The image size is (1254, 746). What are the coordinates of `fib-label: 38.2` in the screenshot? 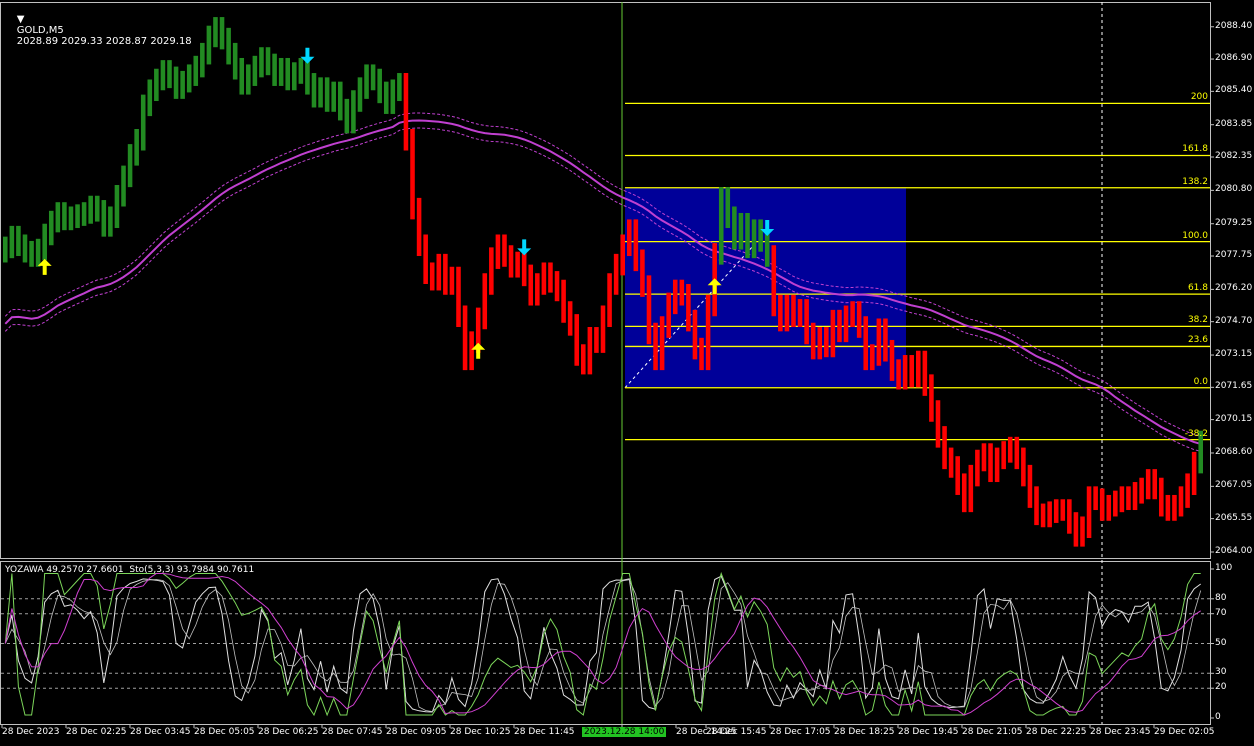 It's located at (1197, 320).